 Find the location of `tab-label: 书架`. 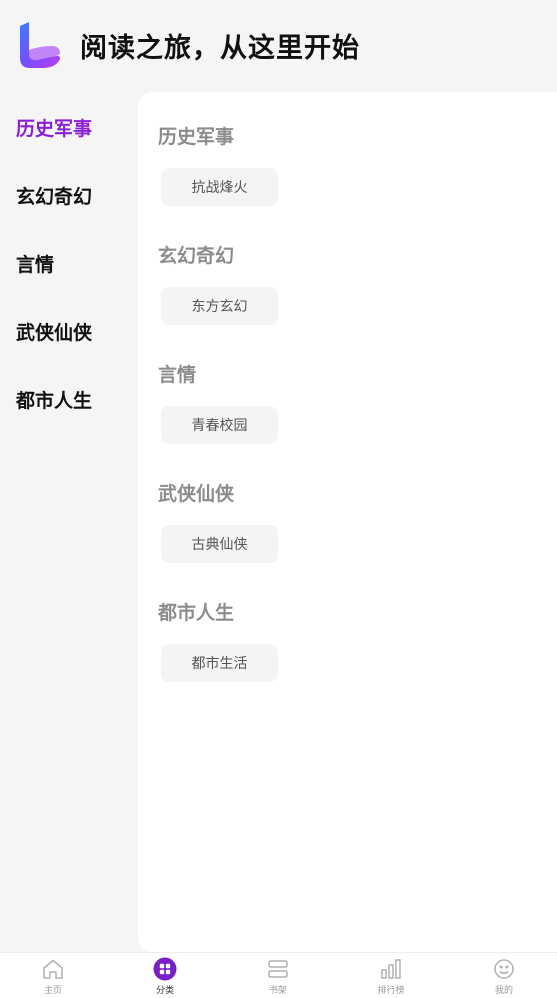

tab-label: 书架 is located at coordinates (277, 991).